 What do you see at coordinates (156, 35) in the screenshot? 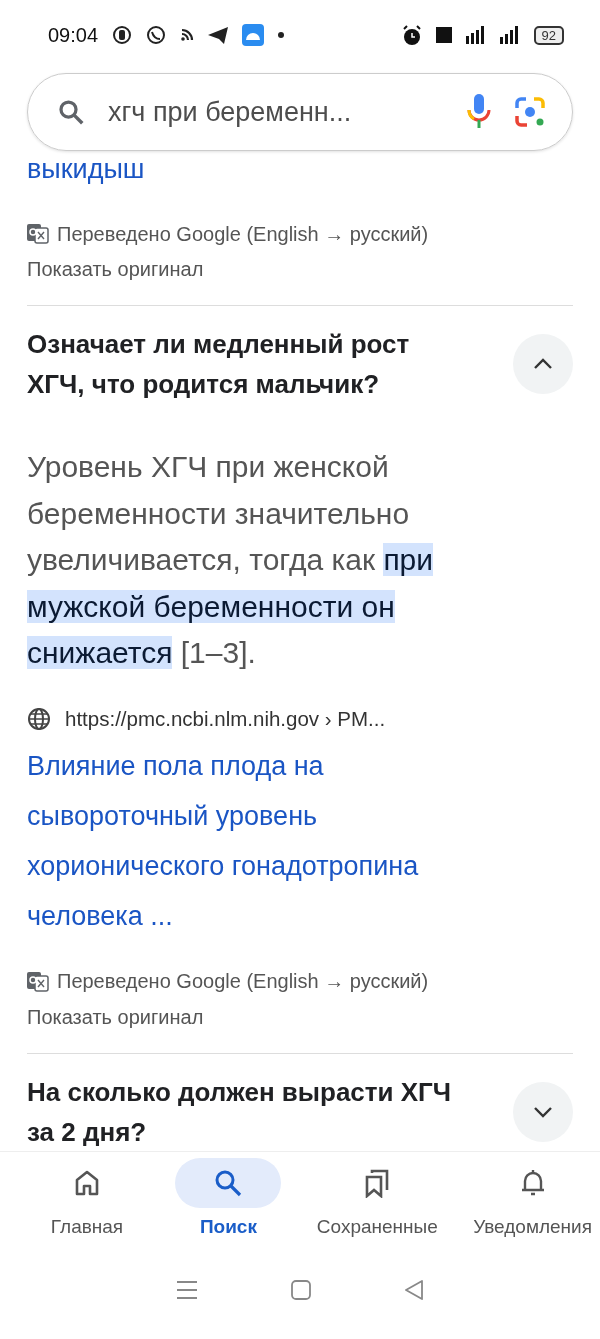
I see `phone-bubble-icon` at bounding box center [156, 35].